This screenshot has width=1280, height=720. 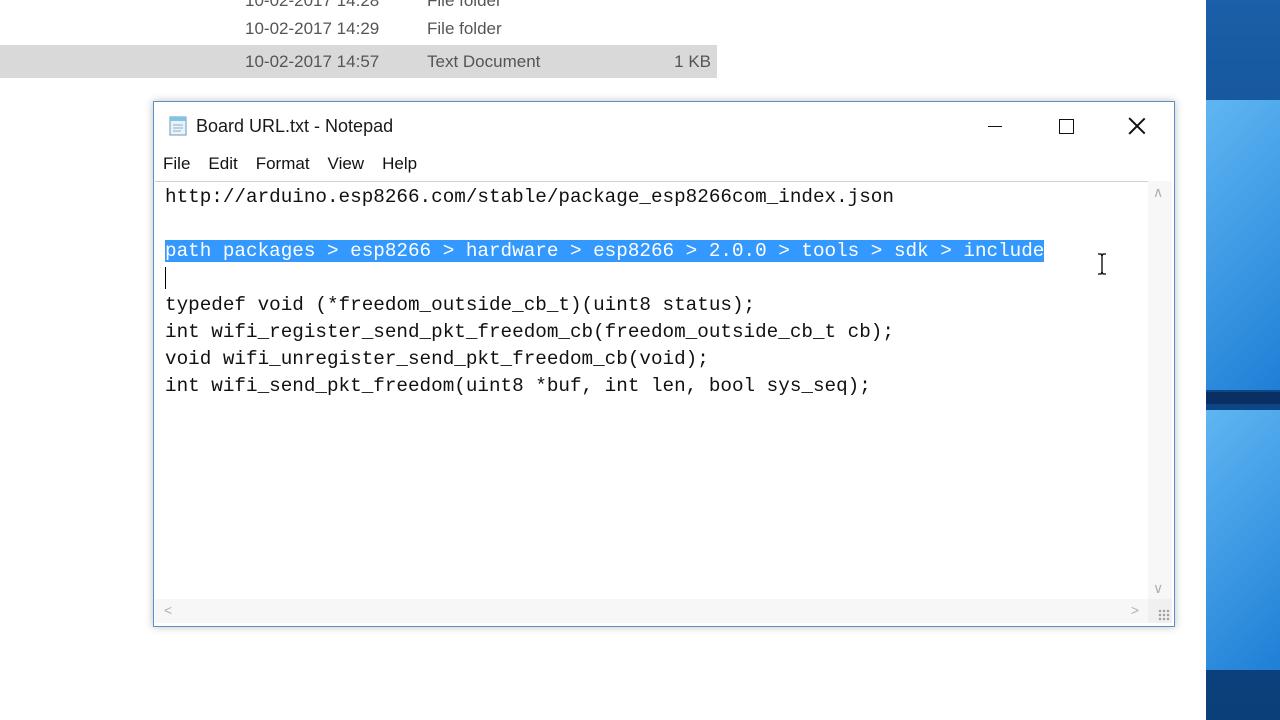 I want to click on scroll-down-icon: ∨, so click(x=1158, y=588).